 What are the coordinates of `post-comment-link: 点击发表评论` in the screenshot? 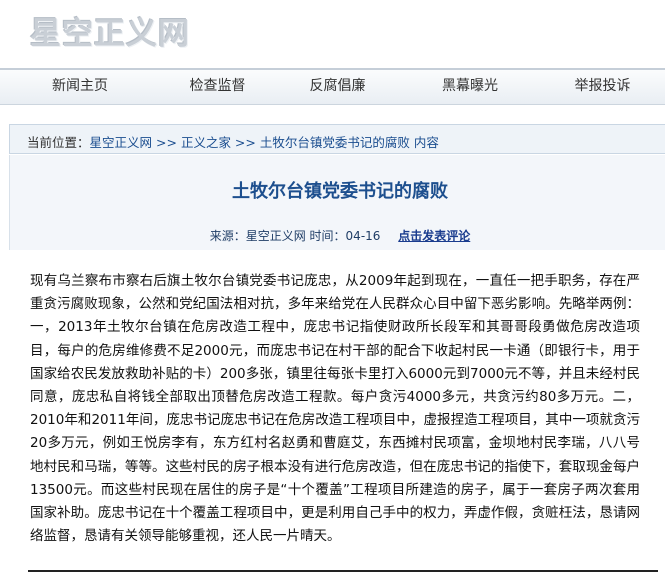 It's located at (434, 236).